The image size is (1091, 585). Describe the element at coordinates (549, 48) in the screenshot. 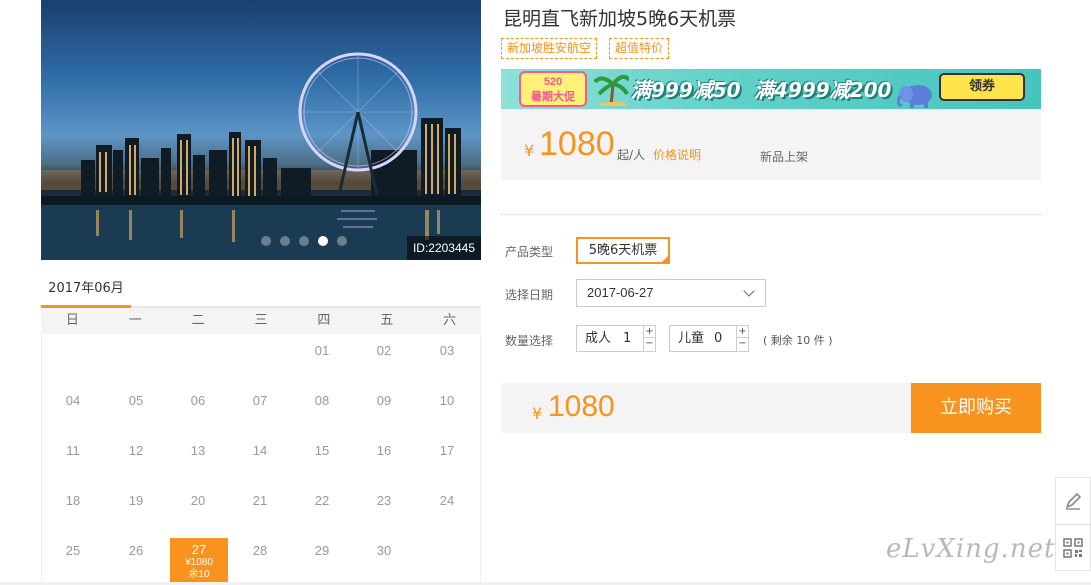

I see `airline-tag: 新加坡胜安航空` at that location.